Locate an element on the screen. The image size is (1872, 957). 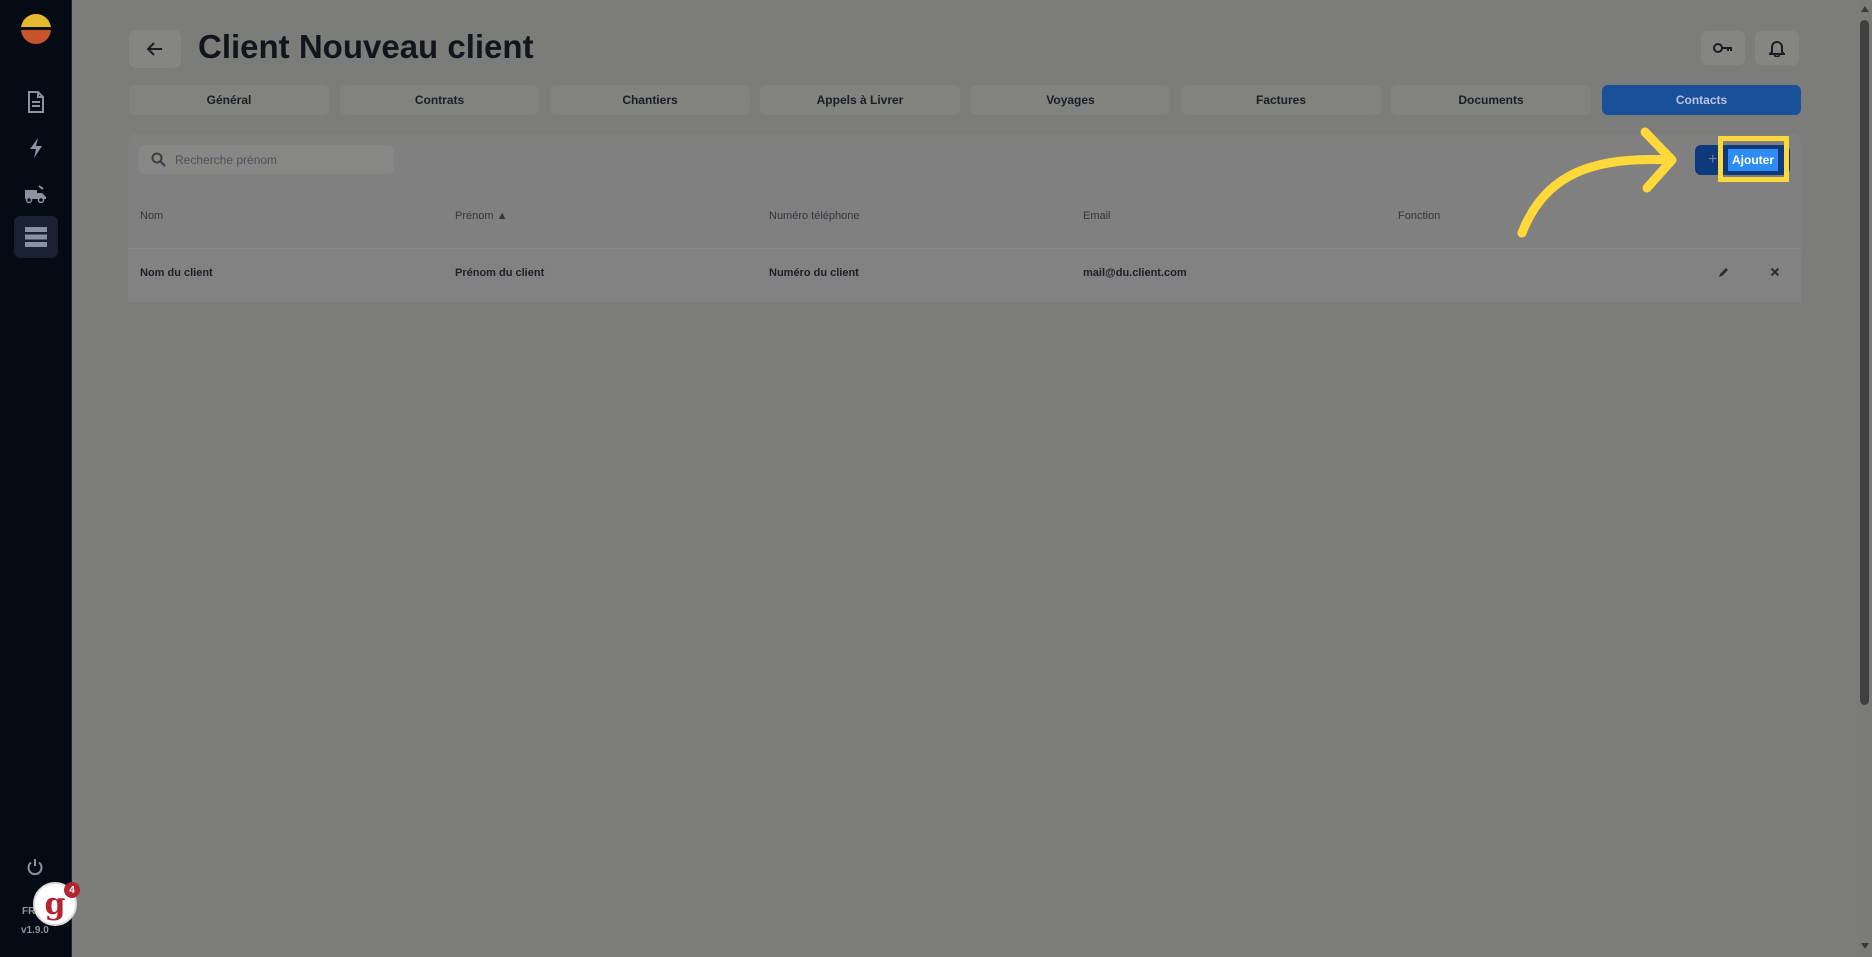
tab-general: Général is located at coordinates (229, 100).